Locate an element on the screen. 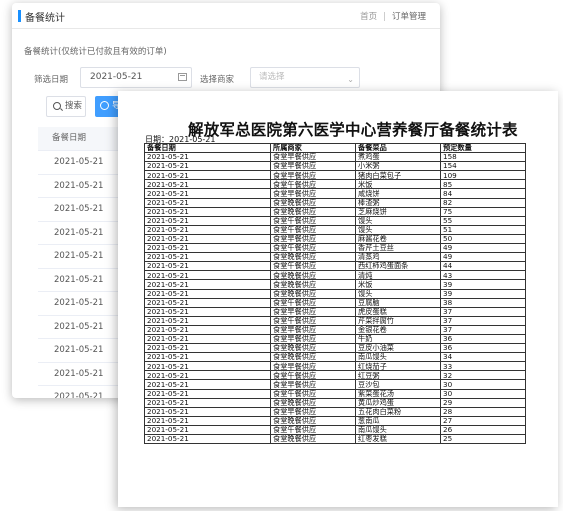 The image size is (563, 511). report-row: 2021-05-21 食堂晚餐供应 清蒸鸡 49 is located at coordinates (335, 257).